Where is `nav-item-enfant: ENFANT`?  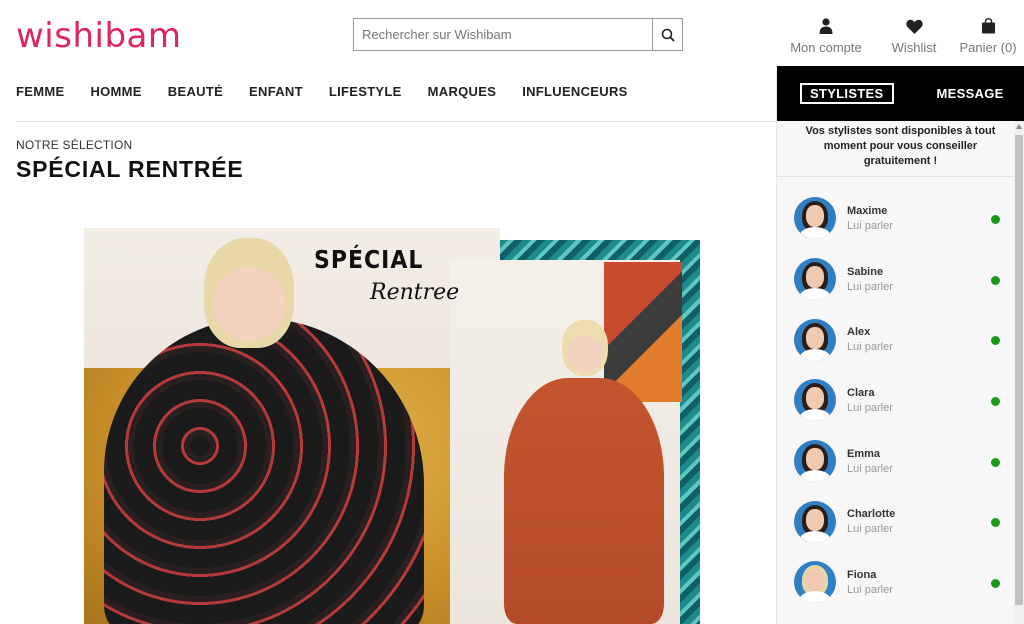
nav-item-enfant: ENFANT is located at coordinates (276, 91).